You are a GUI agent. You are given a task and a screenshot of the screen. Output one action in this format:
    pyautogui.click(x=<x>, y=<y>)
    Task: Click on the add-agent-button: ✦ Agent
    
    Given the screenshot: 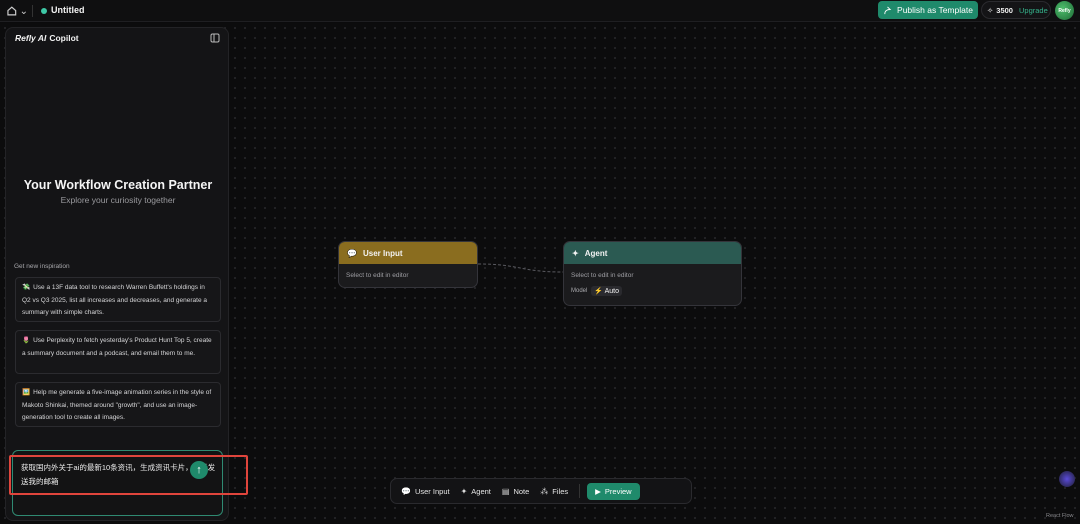 What is the action you would take?
    pyautogui.click(x=476, y=491)
    